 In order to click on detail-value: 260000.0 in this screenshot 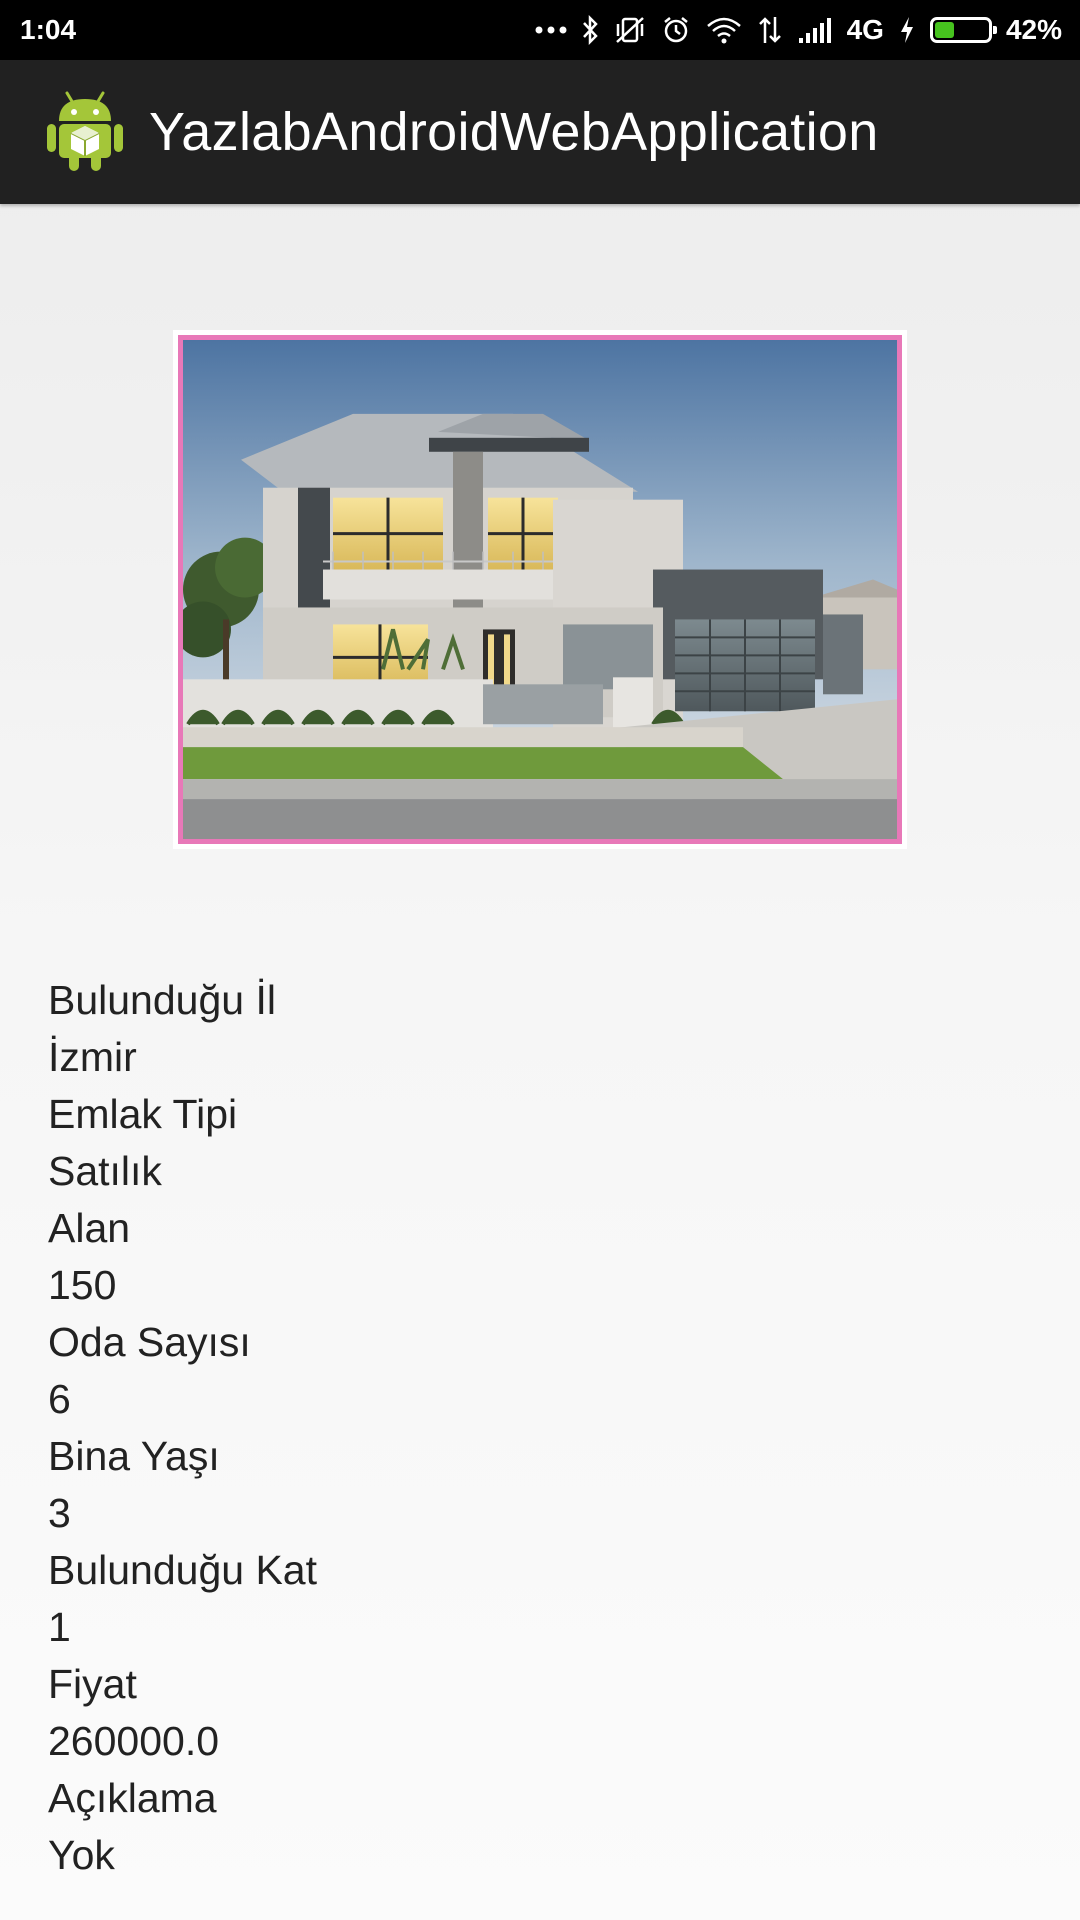, I will do `click(134, 1741)`.